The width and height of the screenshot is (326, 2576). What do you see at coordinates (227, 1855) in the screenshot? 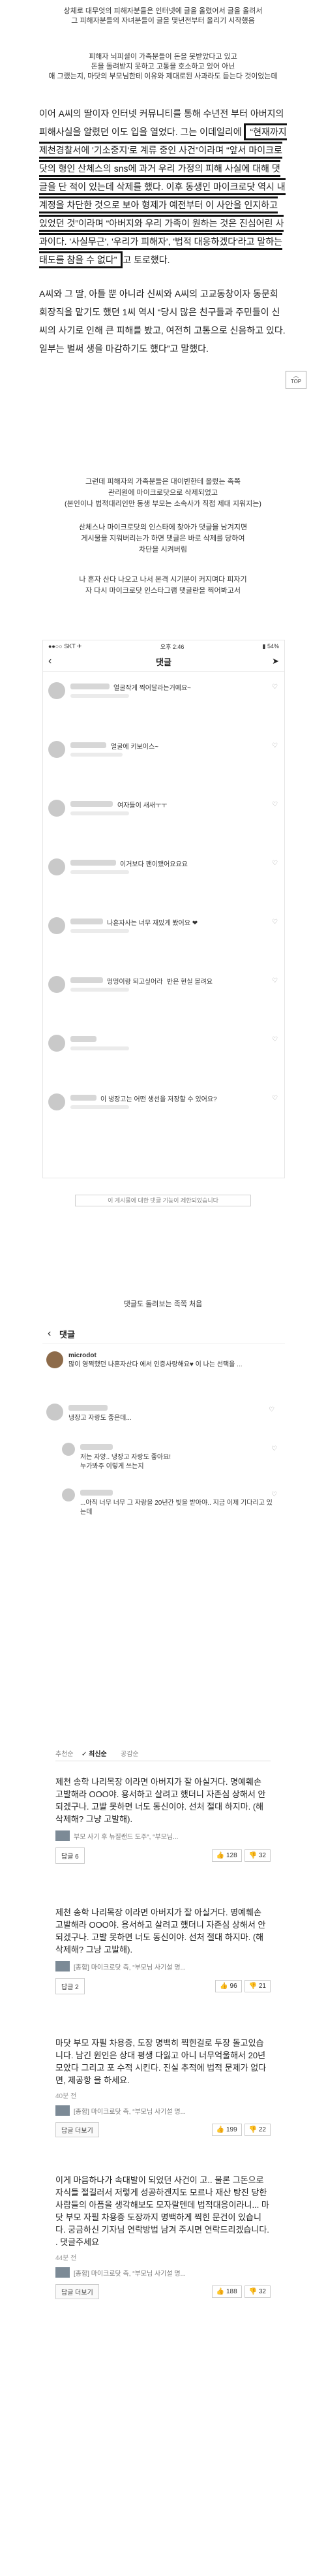
I see `upvote-button: 👍 128` at bounding box center [227, 1855].